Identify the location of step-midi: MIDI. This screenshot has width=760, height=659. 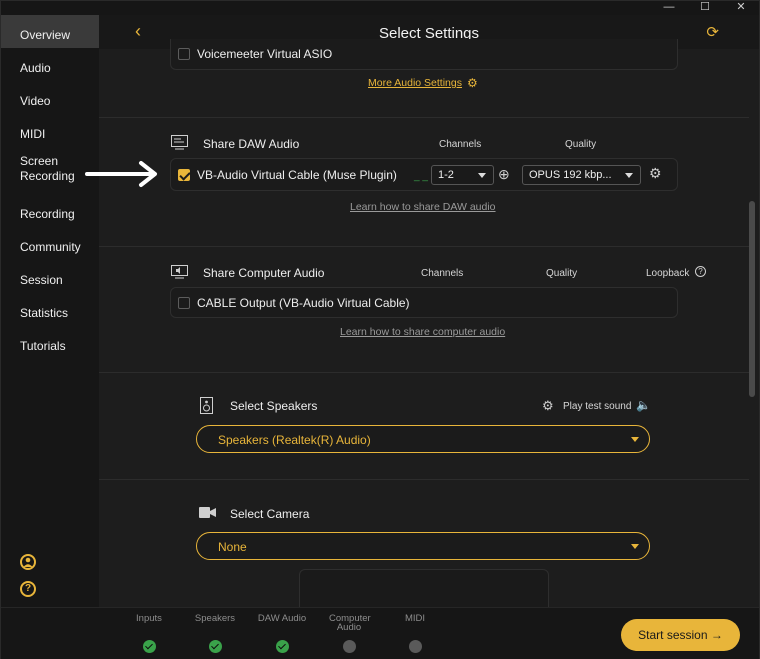
(415, 633).